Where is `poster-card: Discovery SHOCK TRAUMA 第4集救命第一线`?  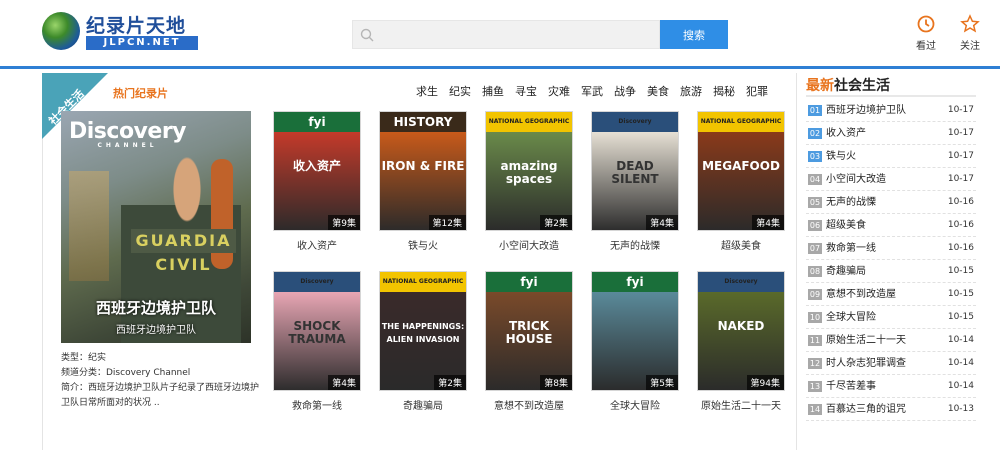
poster-card: Discovery SHOCK TRAUMA 第4集救命第一线 is located at coordinates (317, 341).